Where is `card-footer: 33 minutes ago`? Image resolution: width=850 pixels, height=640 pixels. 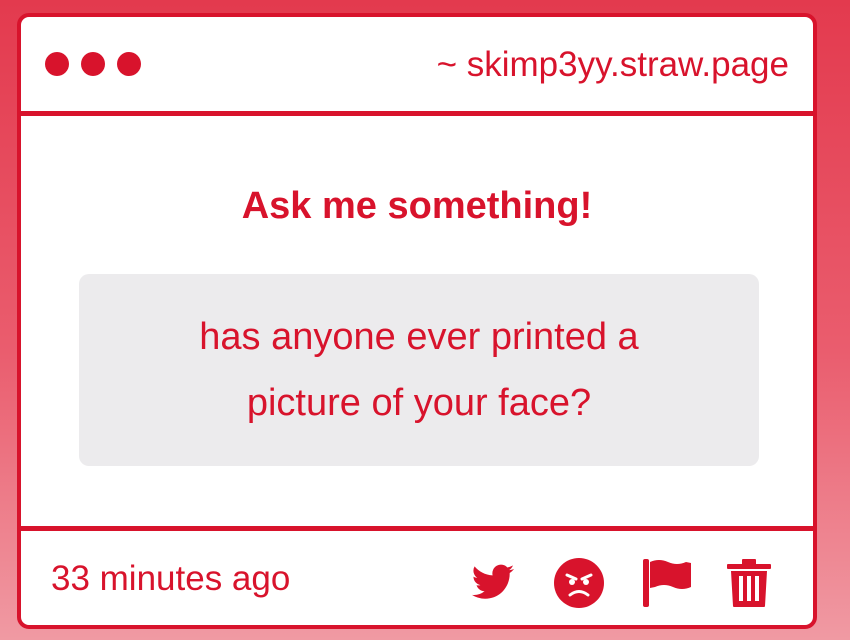
card-footer: 33 minutes ago is located at coordinates (417, 575).